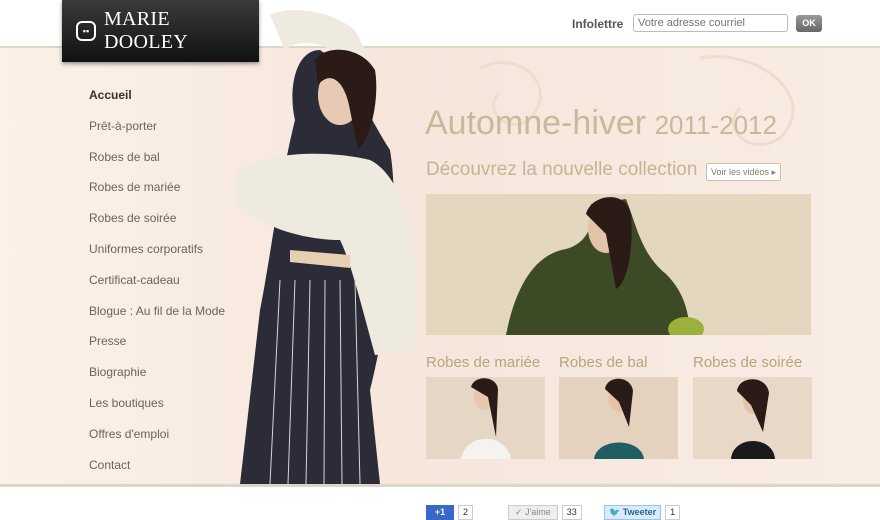 This screenshot has width=880, height=520. Describe the element at coordinates (86, 31) in the screenshot. I see `logo-mark-icon: ▪▪` at that location.